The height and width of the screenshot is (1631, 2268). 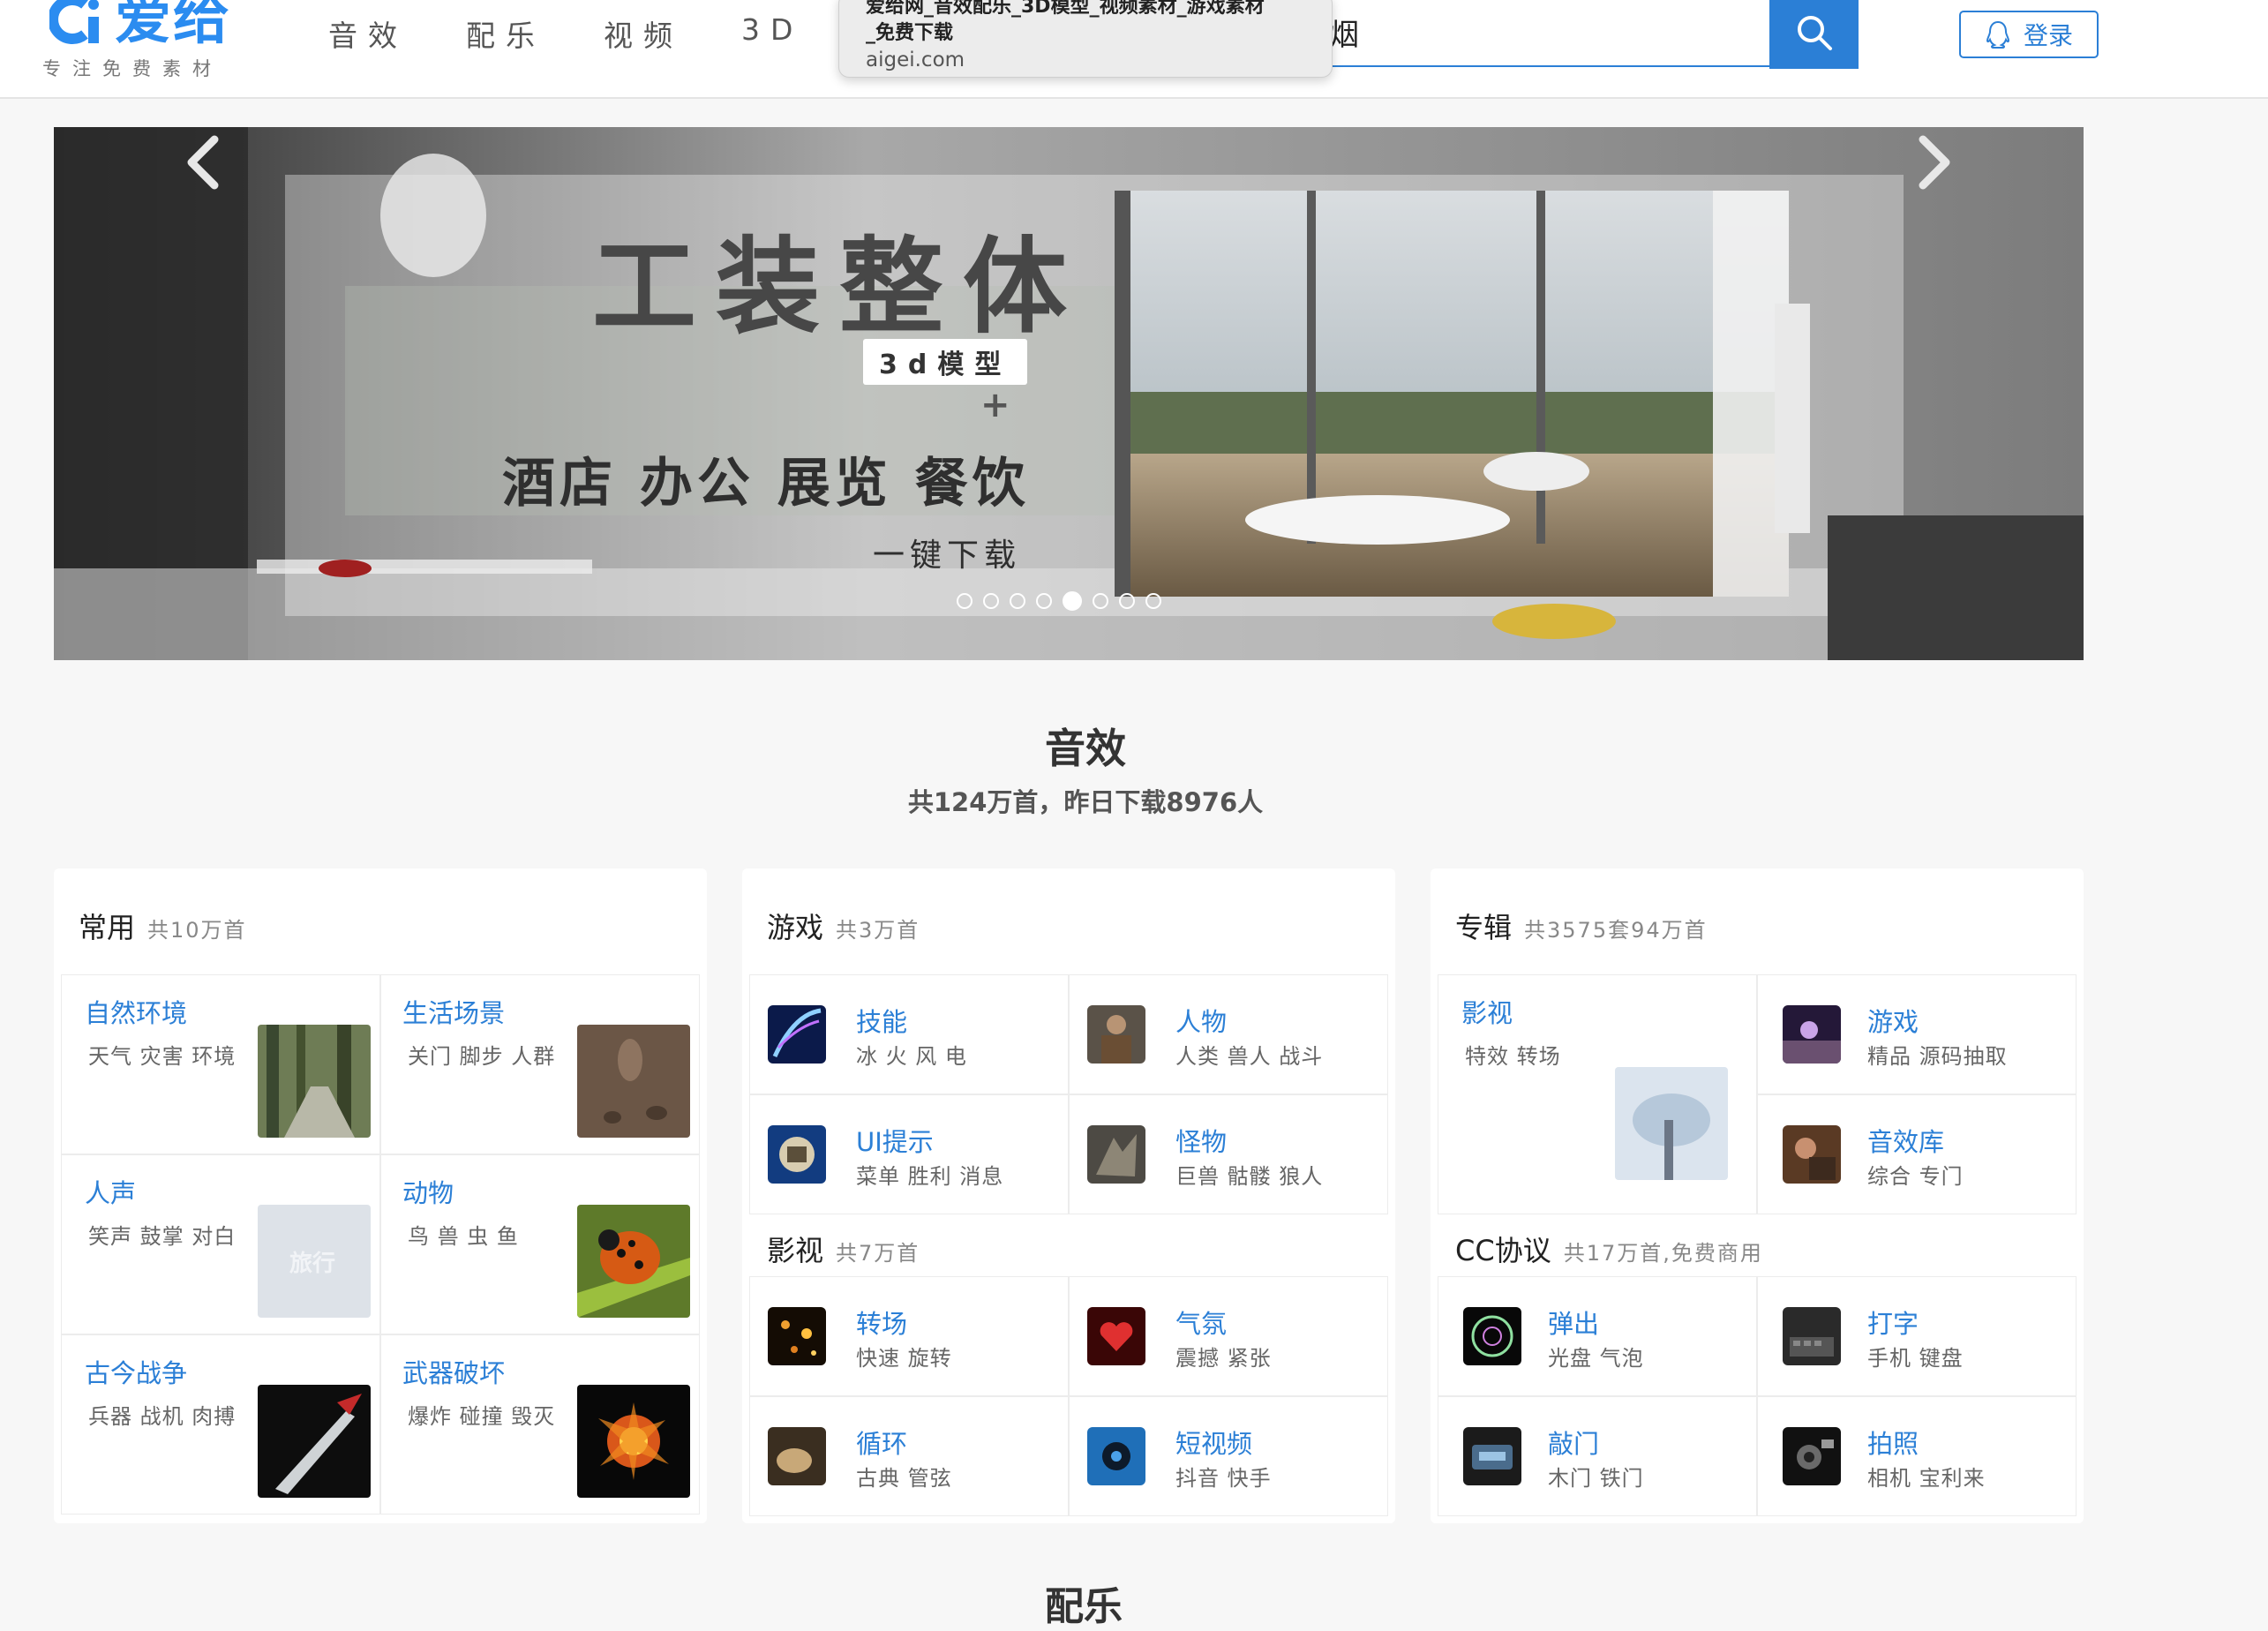 I want to click on nav-music: 配乐, so click(x=505, y=33).